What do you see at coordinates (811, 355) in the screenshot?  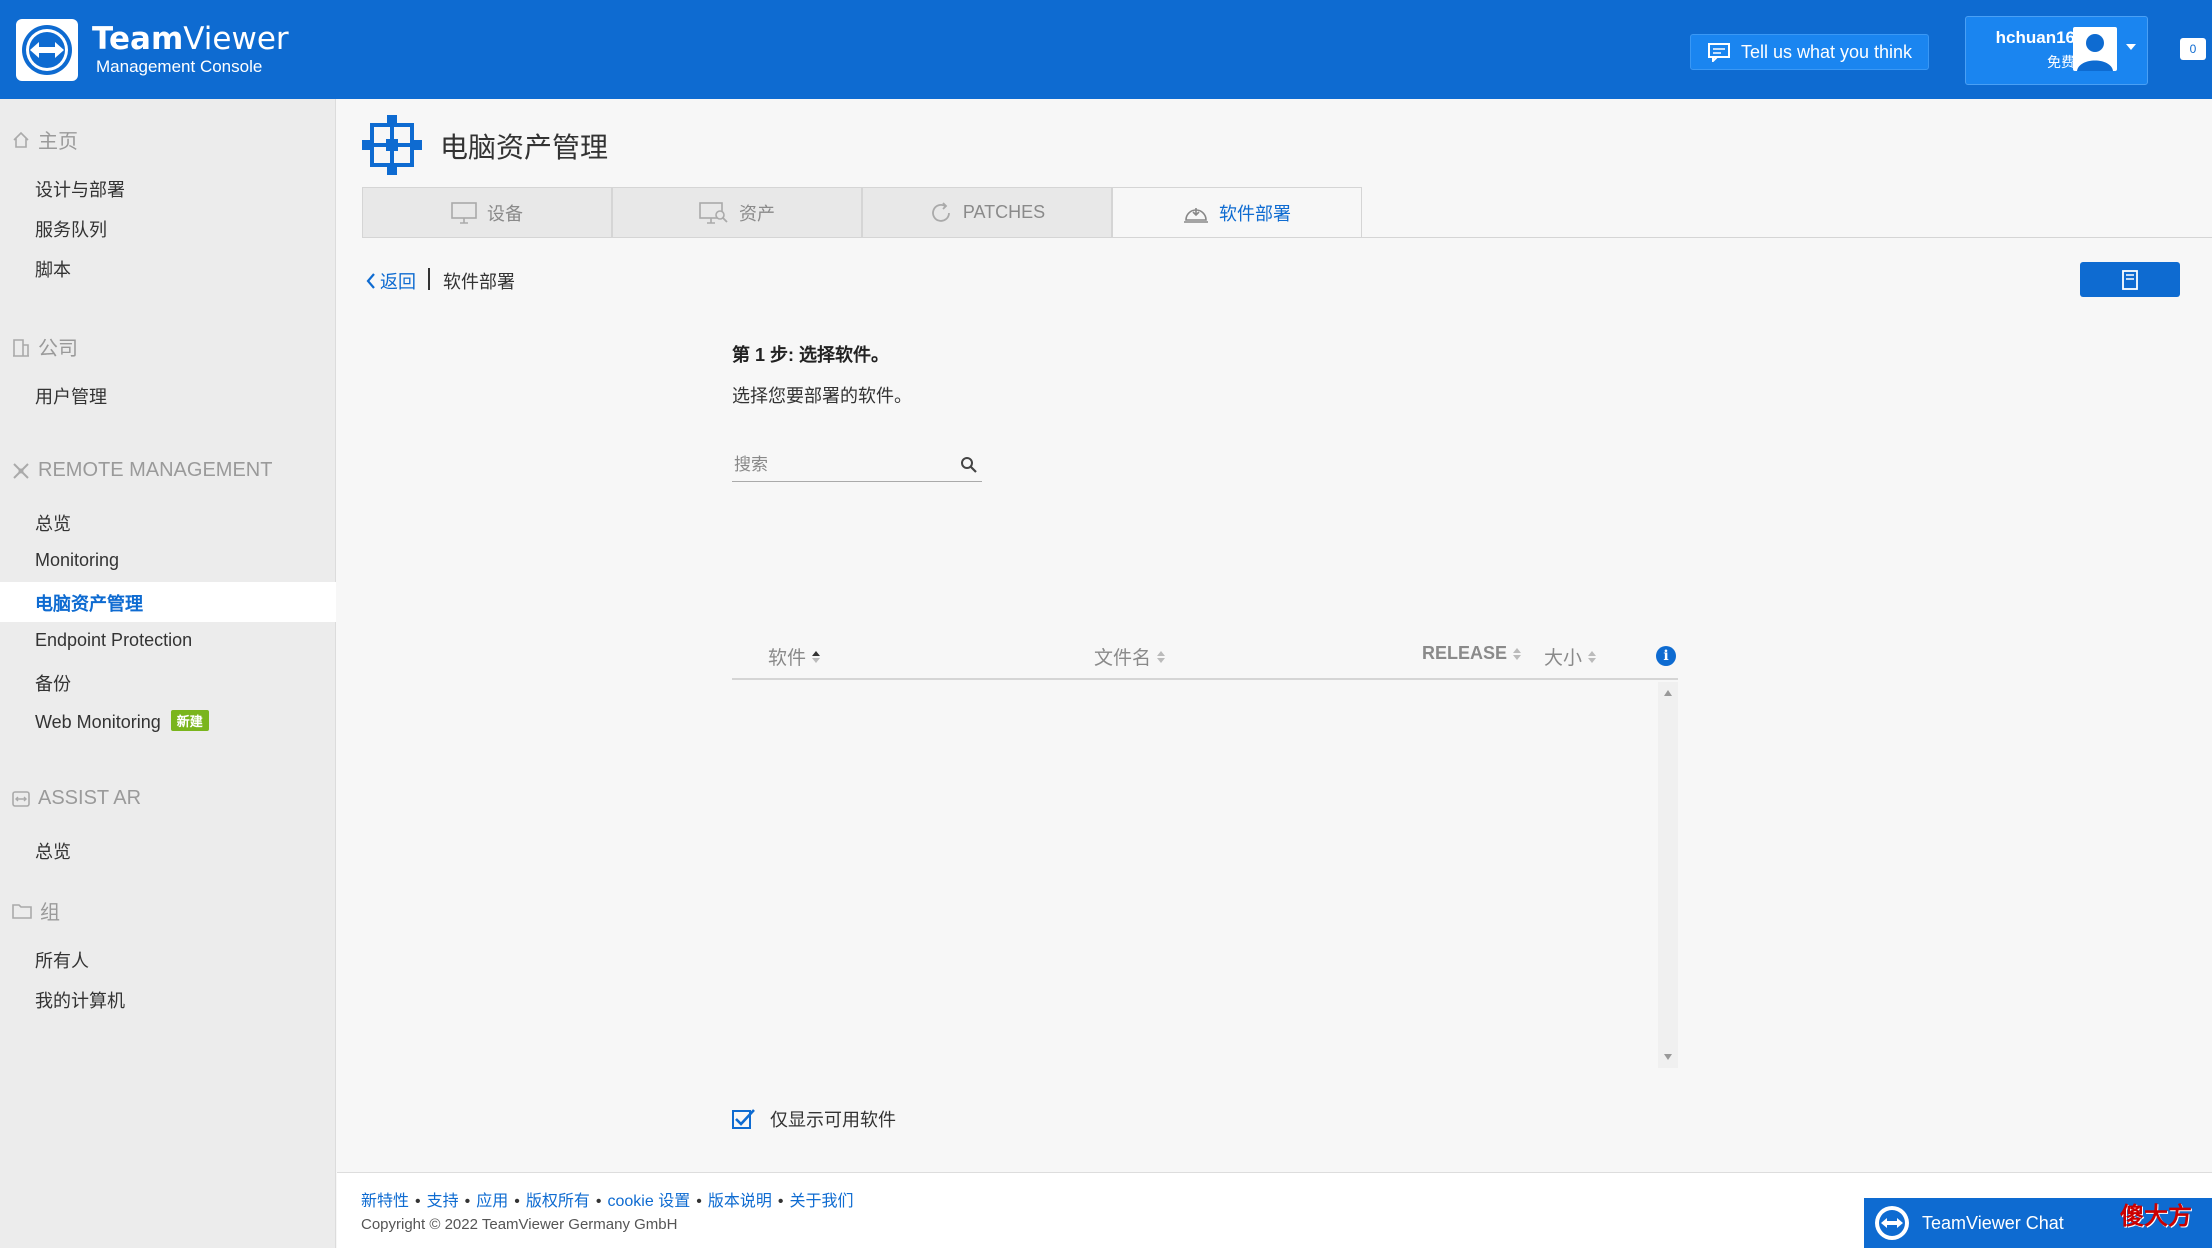 I see `step-title: 第 1 步: 选择软件。` at bounding box center [811, 355].